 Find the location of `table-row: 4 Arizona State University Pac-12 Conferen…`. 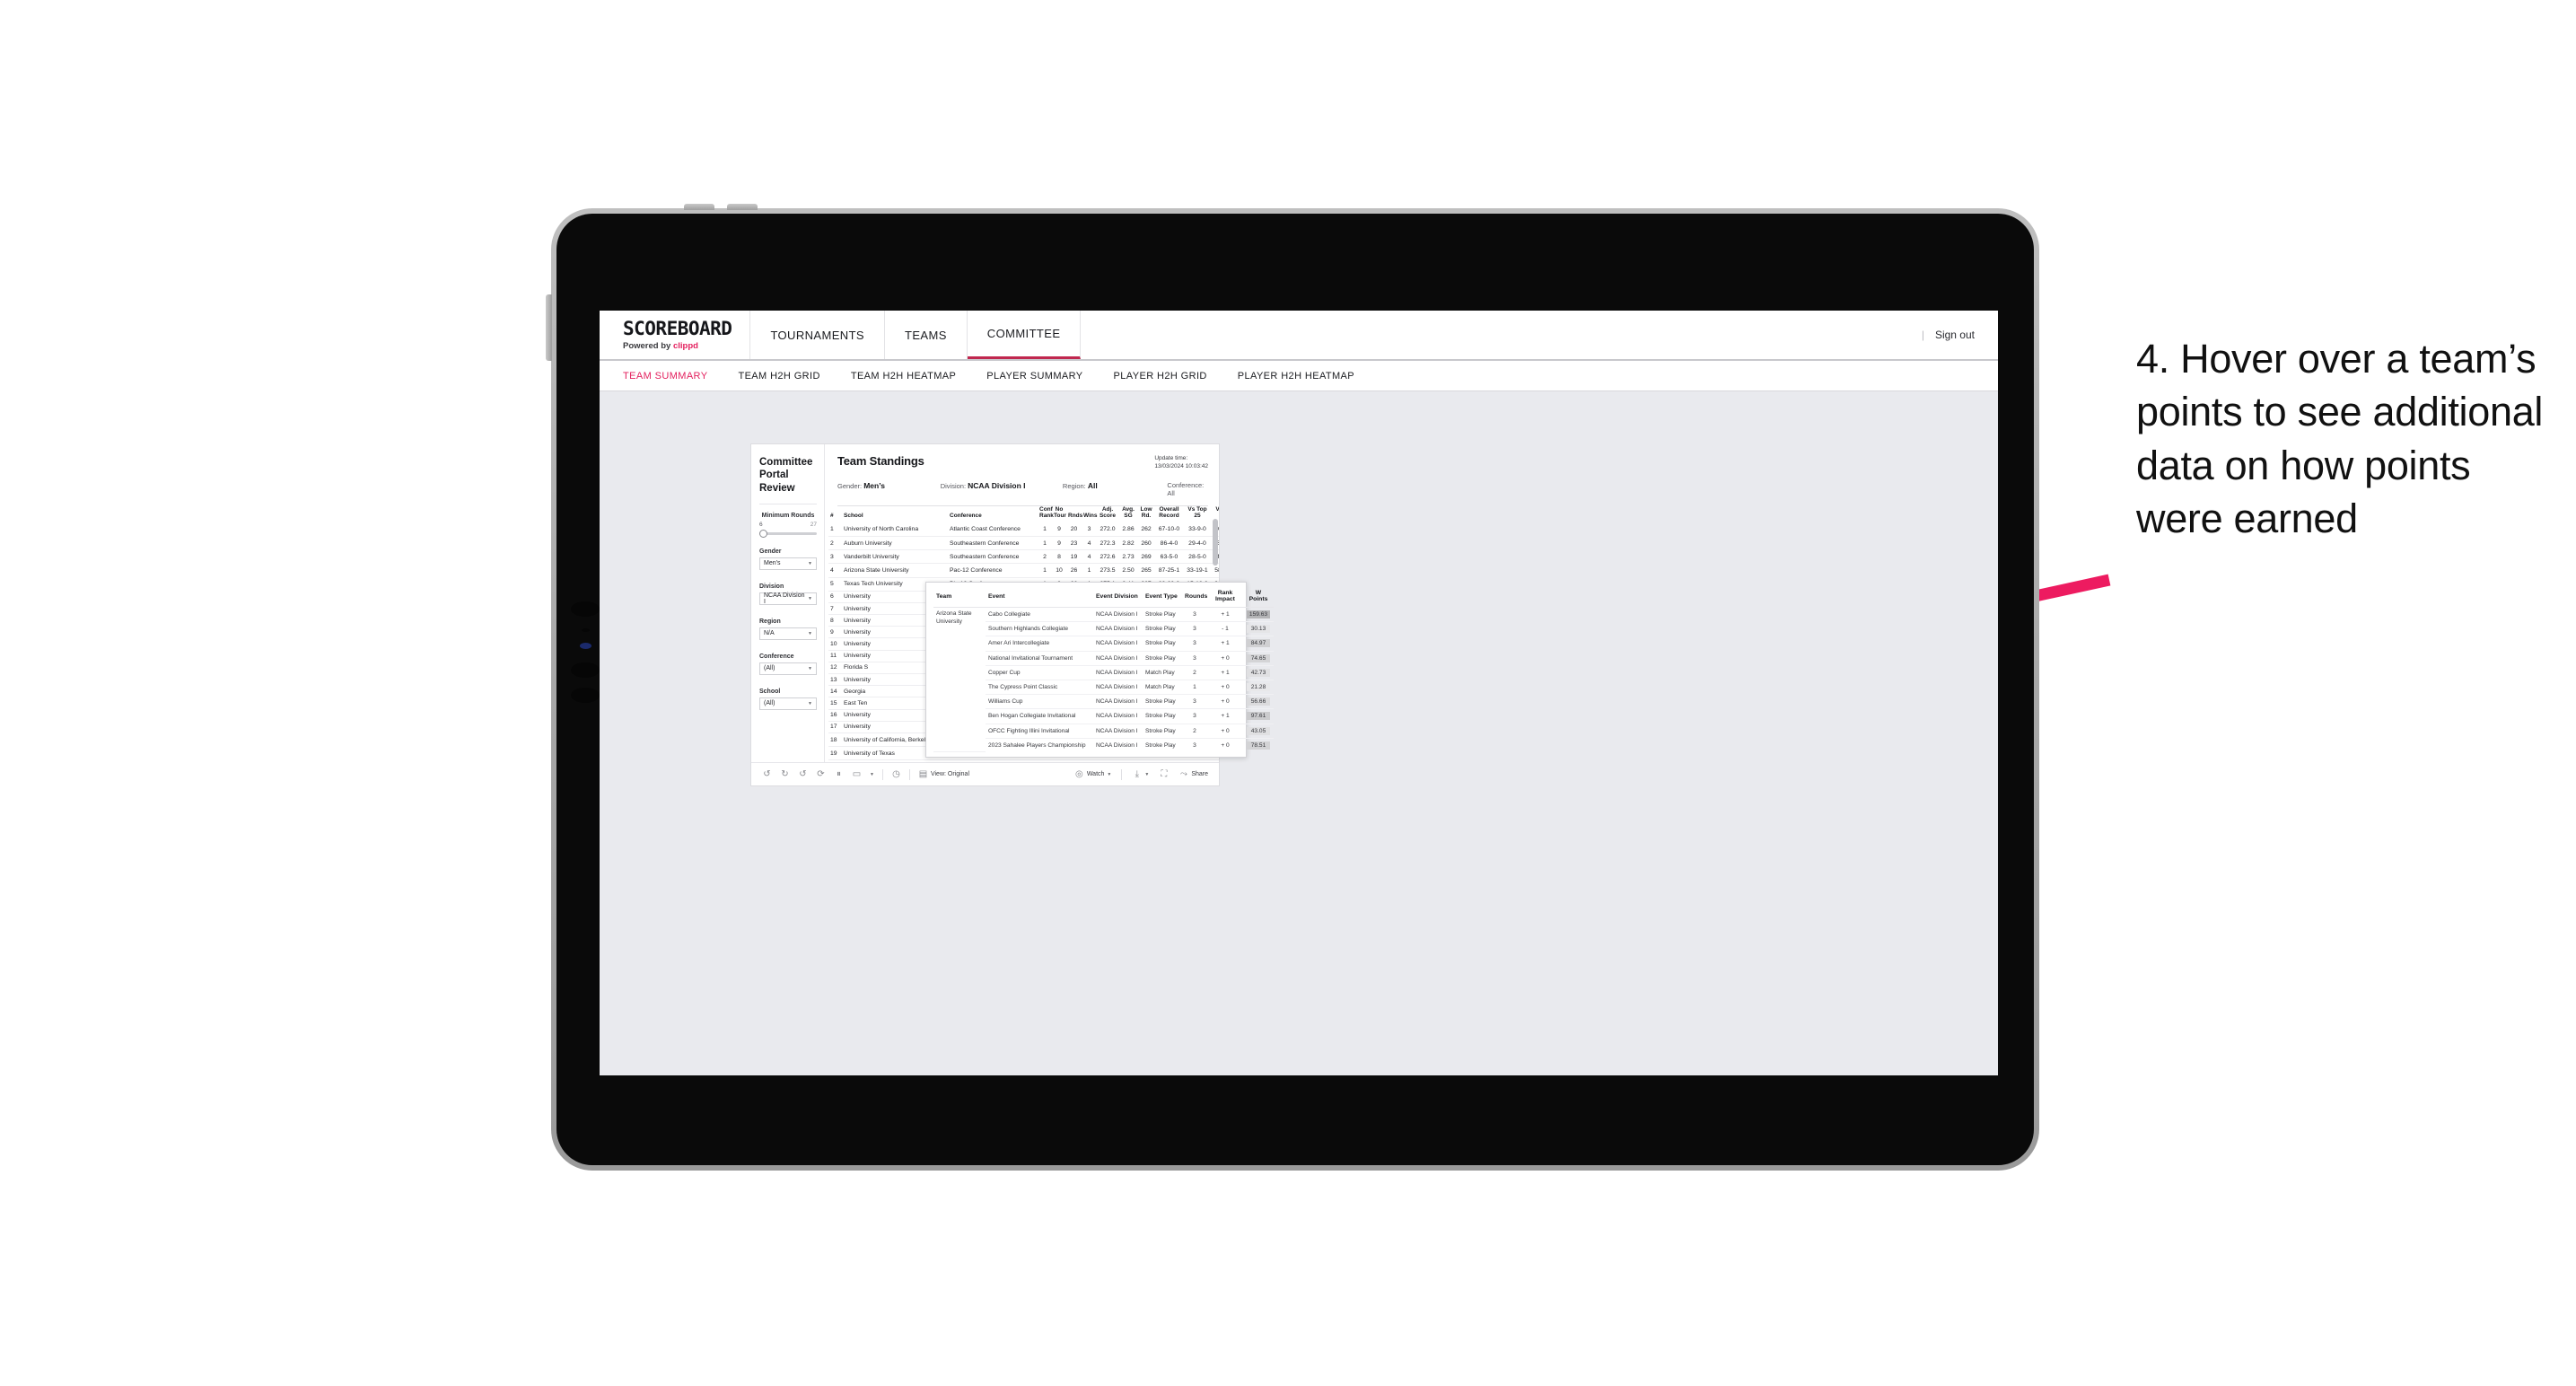

table-row: 4 Arizona State University Pac-12 Conferen… is located at coordinates (1023, 570).